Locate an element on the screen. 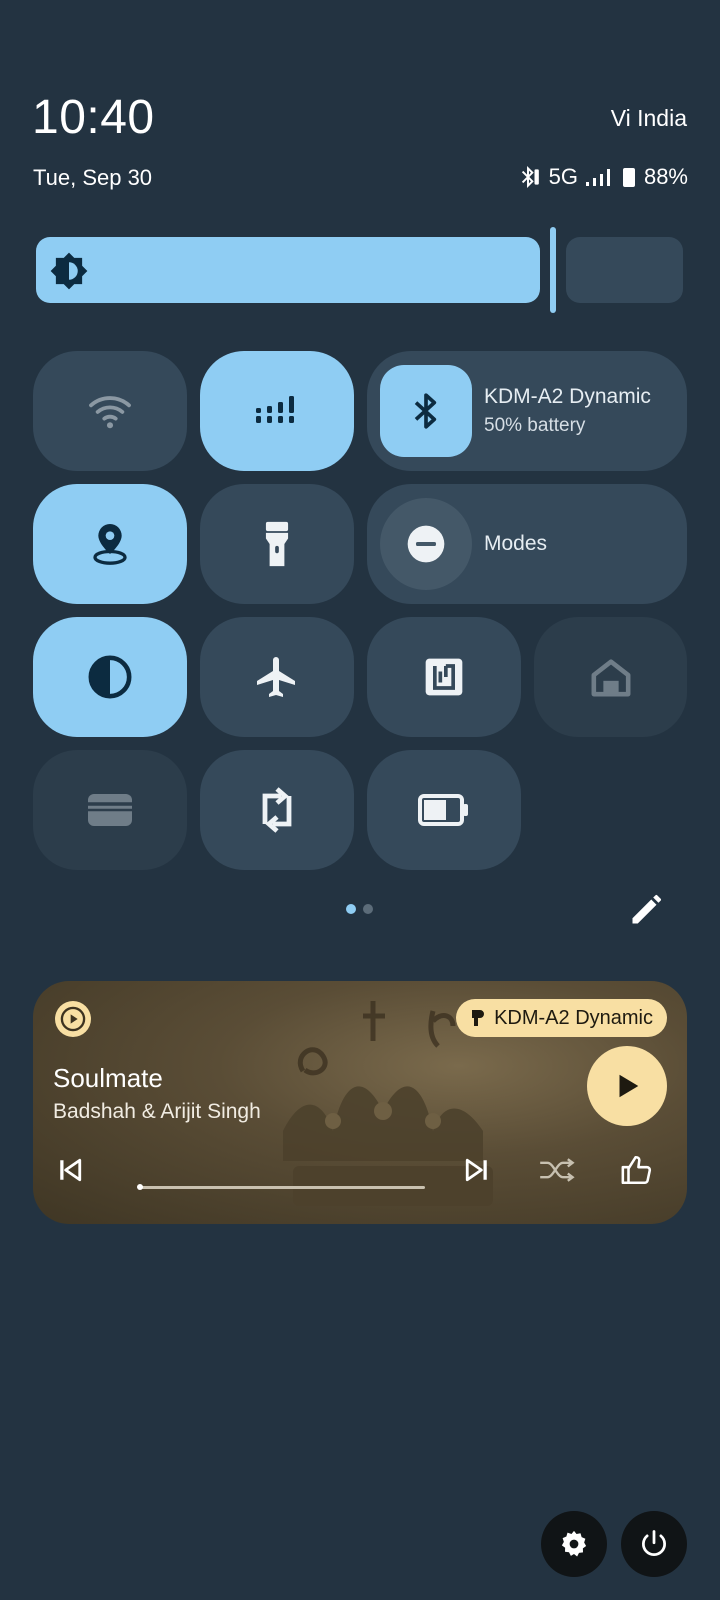 The image size is (720, 1600). battery-saver-tile is located at coordinates (444, 810).